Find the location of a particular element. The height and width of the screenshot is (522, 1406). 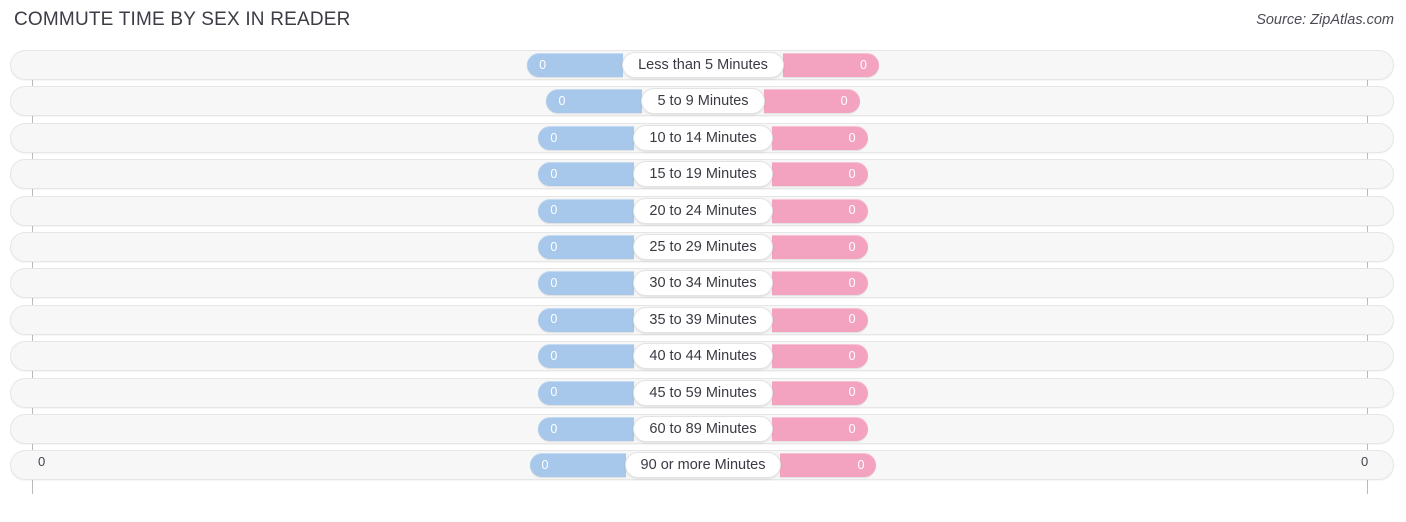

bar-row: 0 10 to 14 Minutes 0 is located at coordinates (703, 137).